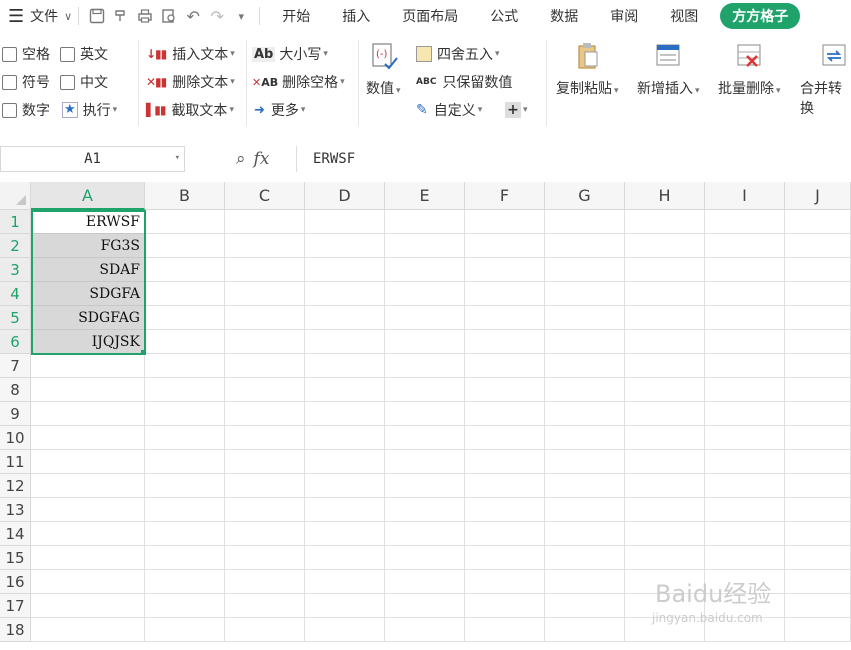  Describe the element at coordinates (92, 159) in the screenshot. I see `name-box: A1 ▾` at that location.